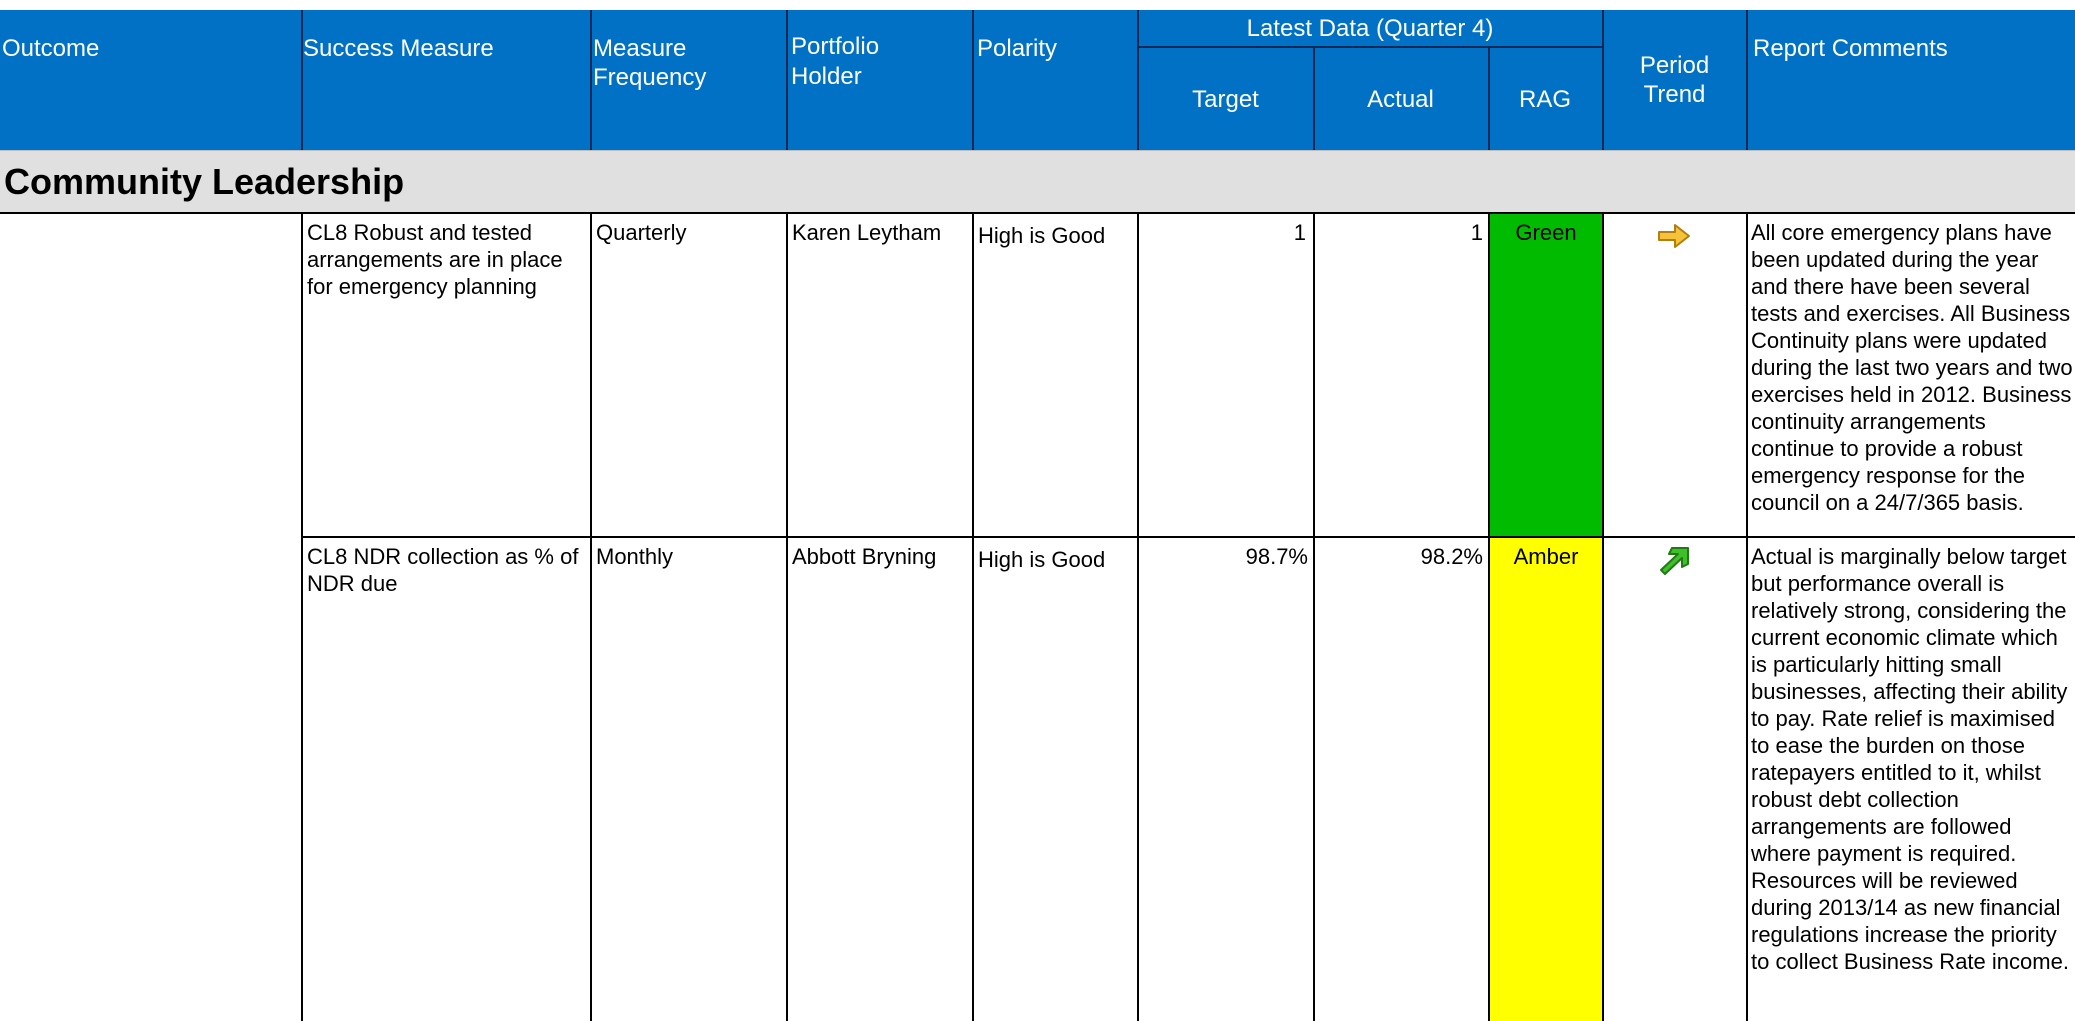  What do you see at coordinates (1546, 375) in the screenshot?
I see `rag-cell: Green` at bounding box center [1546, 375].